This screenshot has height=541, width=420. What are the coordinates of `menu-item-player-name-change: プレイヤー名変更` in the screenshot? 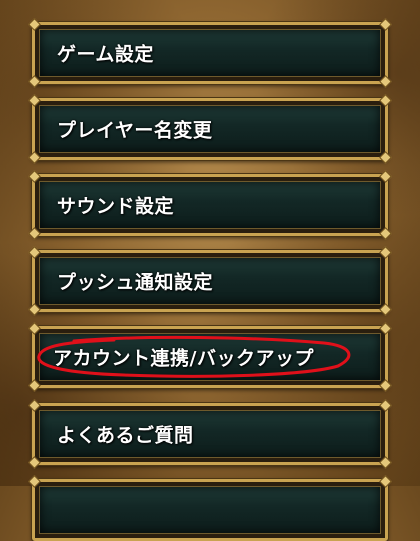 It's located at (210, 129).